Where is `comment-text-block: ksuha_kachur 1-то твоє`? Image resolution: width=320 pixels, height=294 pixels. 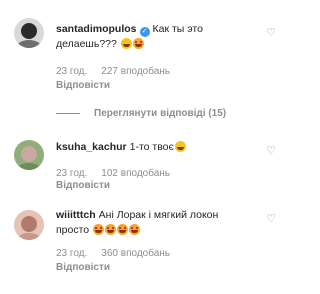
comment-text-block: ksuha_kachur 1-то твоє is located at coordinates (154, 147).